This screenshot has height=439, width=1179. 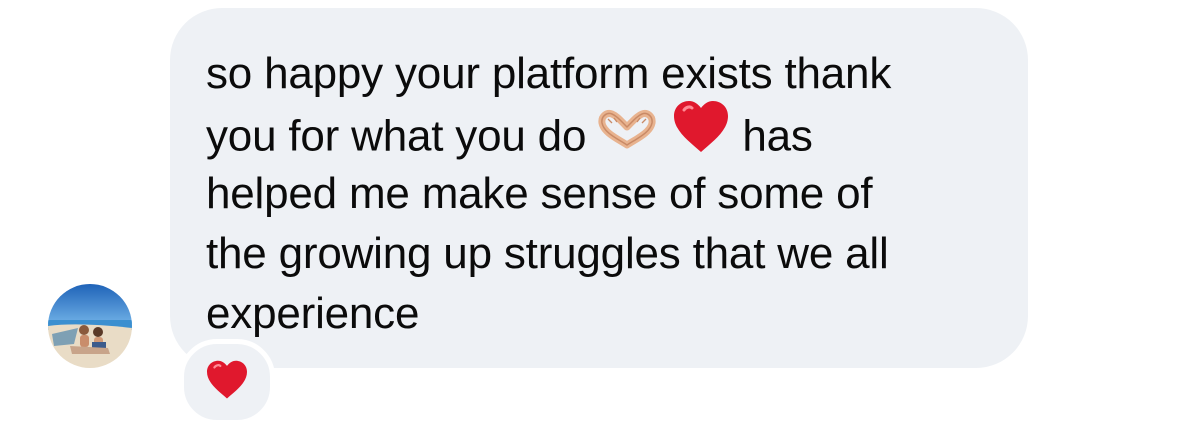 I want to click on reaction-badge, so click(x=227, y=382).